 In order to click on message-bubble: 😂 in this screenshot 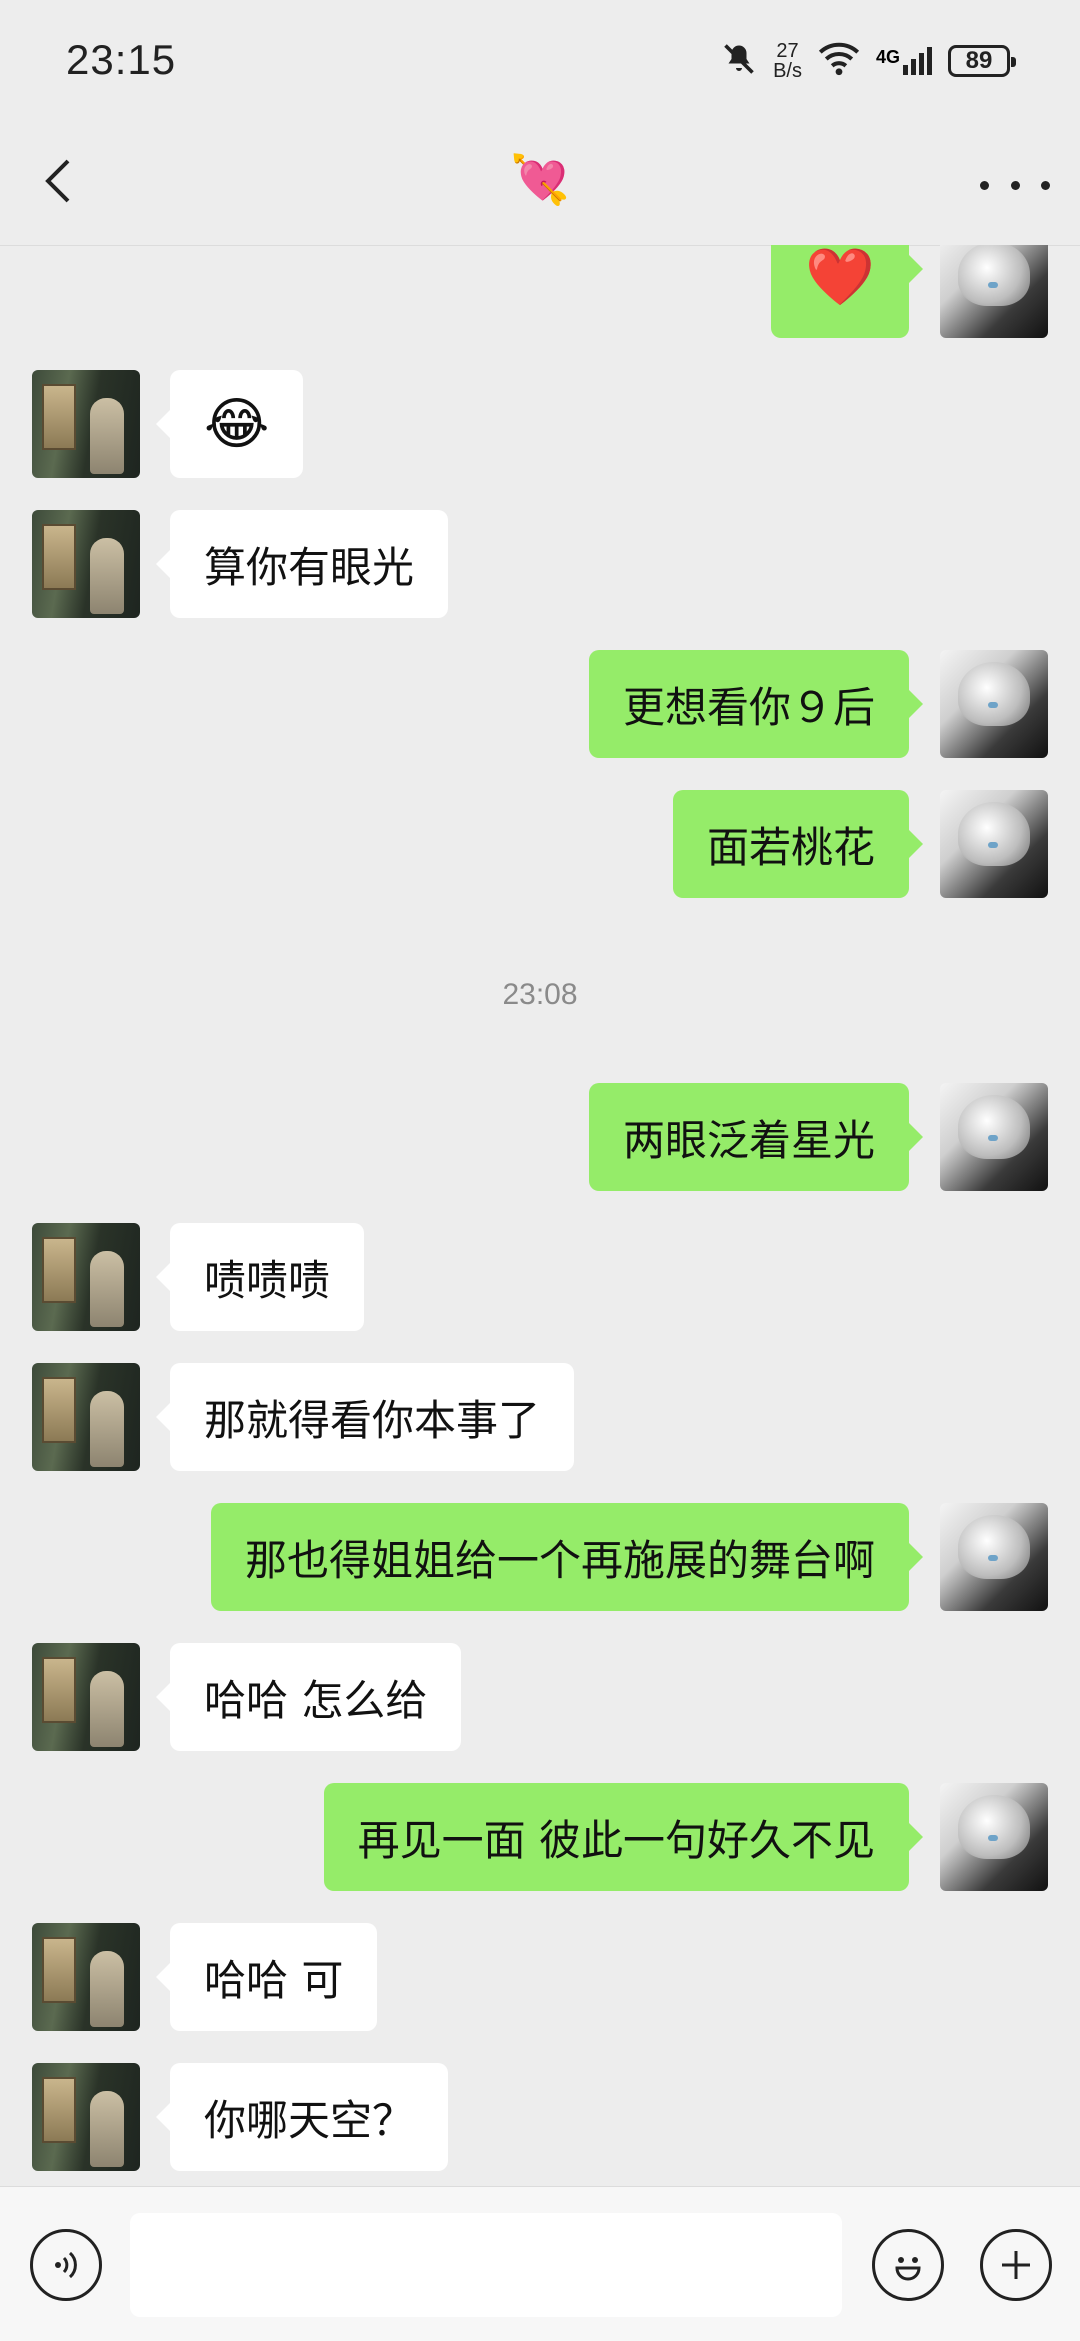, I will do `click(229, 424)`.